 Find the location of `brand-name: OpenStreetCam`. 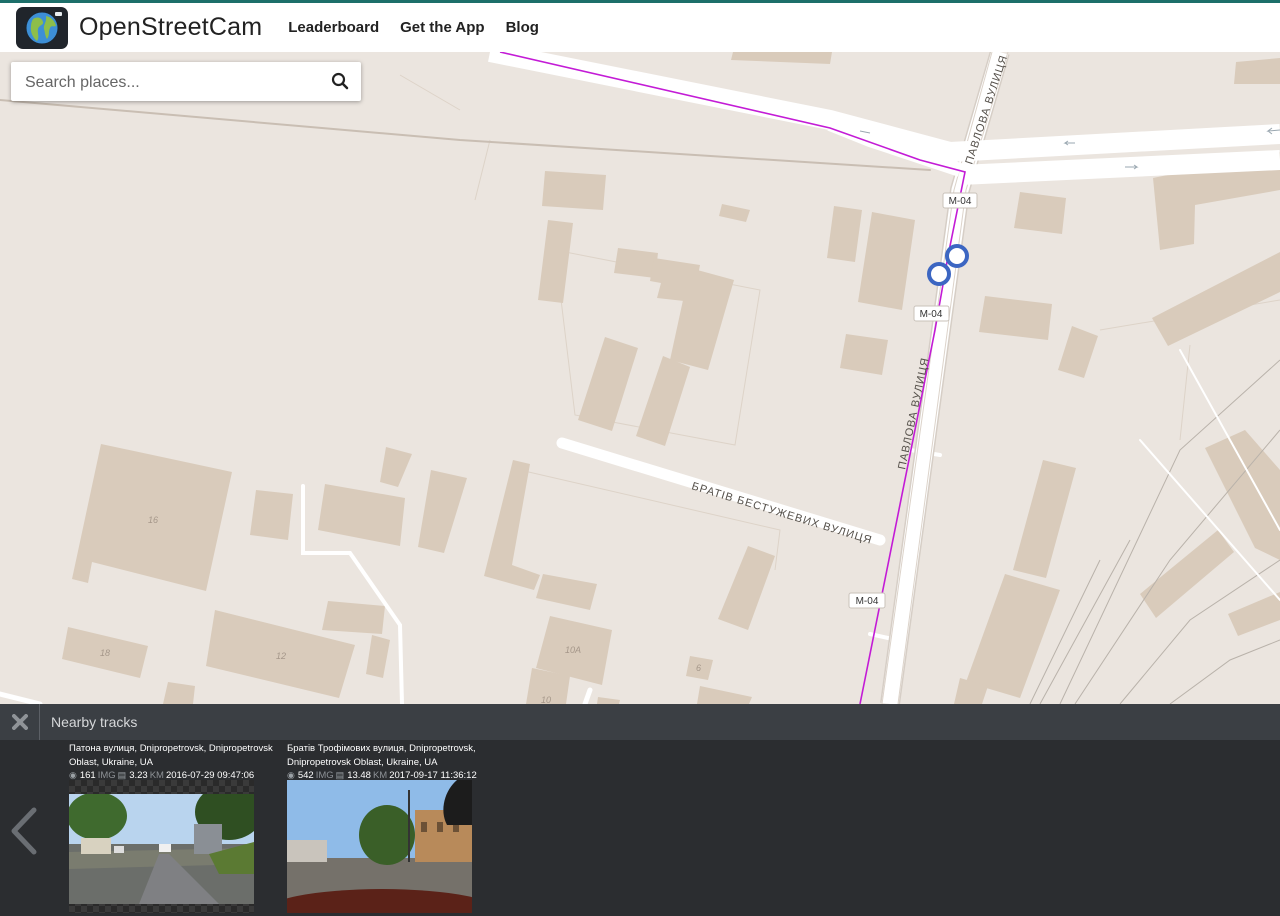

brand-name: OpenStreetCam is located at coordinates (171, 27).